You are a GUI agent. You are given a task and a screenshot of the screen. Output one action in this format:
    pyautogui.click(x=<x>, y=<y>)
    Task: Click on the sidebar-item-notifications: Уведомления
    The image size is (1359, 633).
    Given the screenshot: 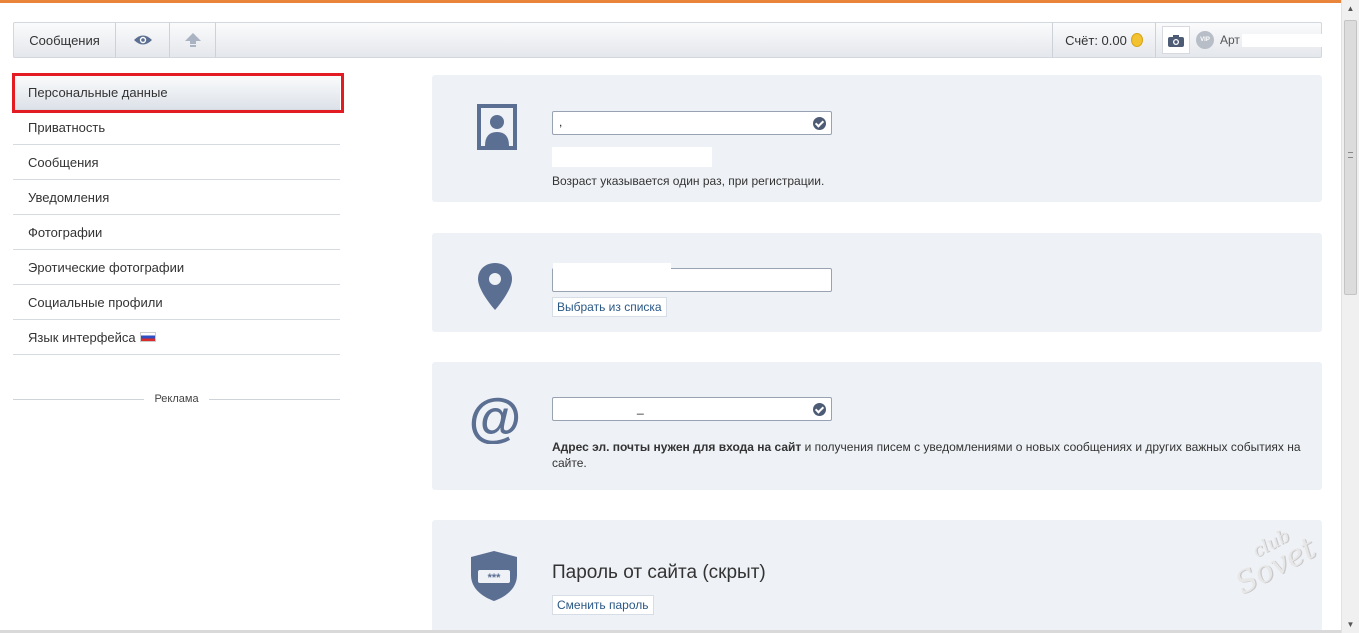 What is the action you would take?
    pyautogui.click(x=176, y=197)
    